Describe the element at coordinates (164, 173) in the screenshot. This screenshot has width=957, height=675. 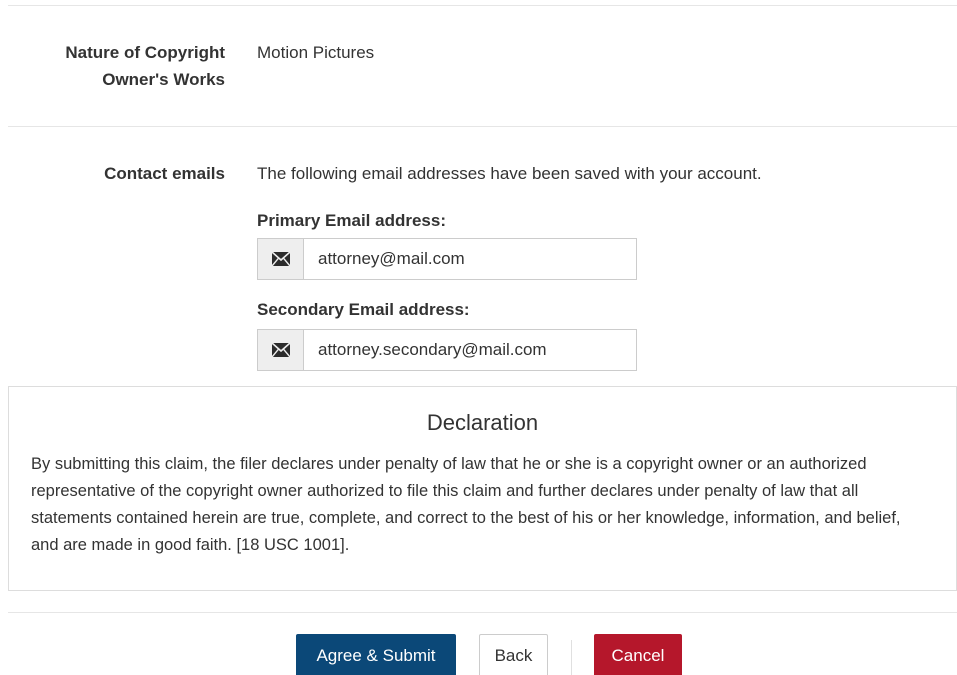
I see `contact-emails-label: Contact emails` at that location.